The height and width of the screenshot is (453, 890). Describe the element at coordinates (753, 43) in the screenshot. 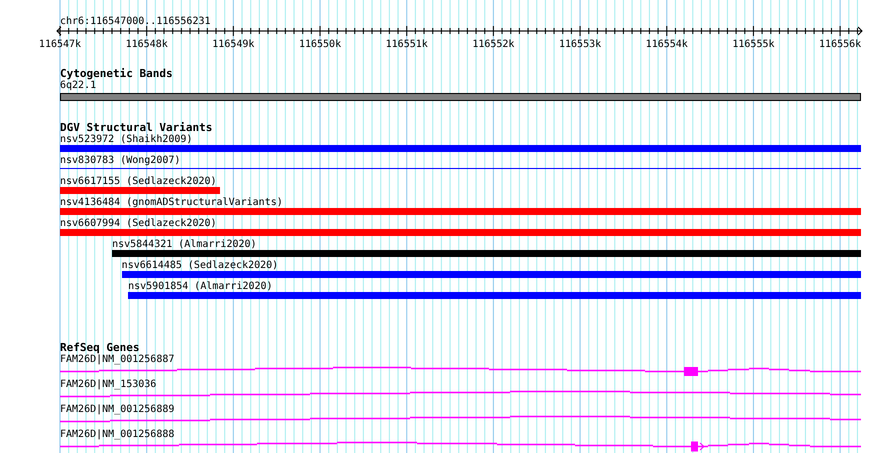

I see `tick-label: 116555k` at that location.